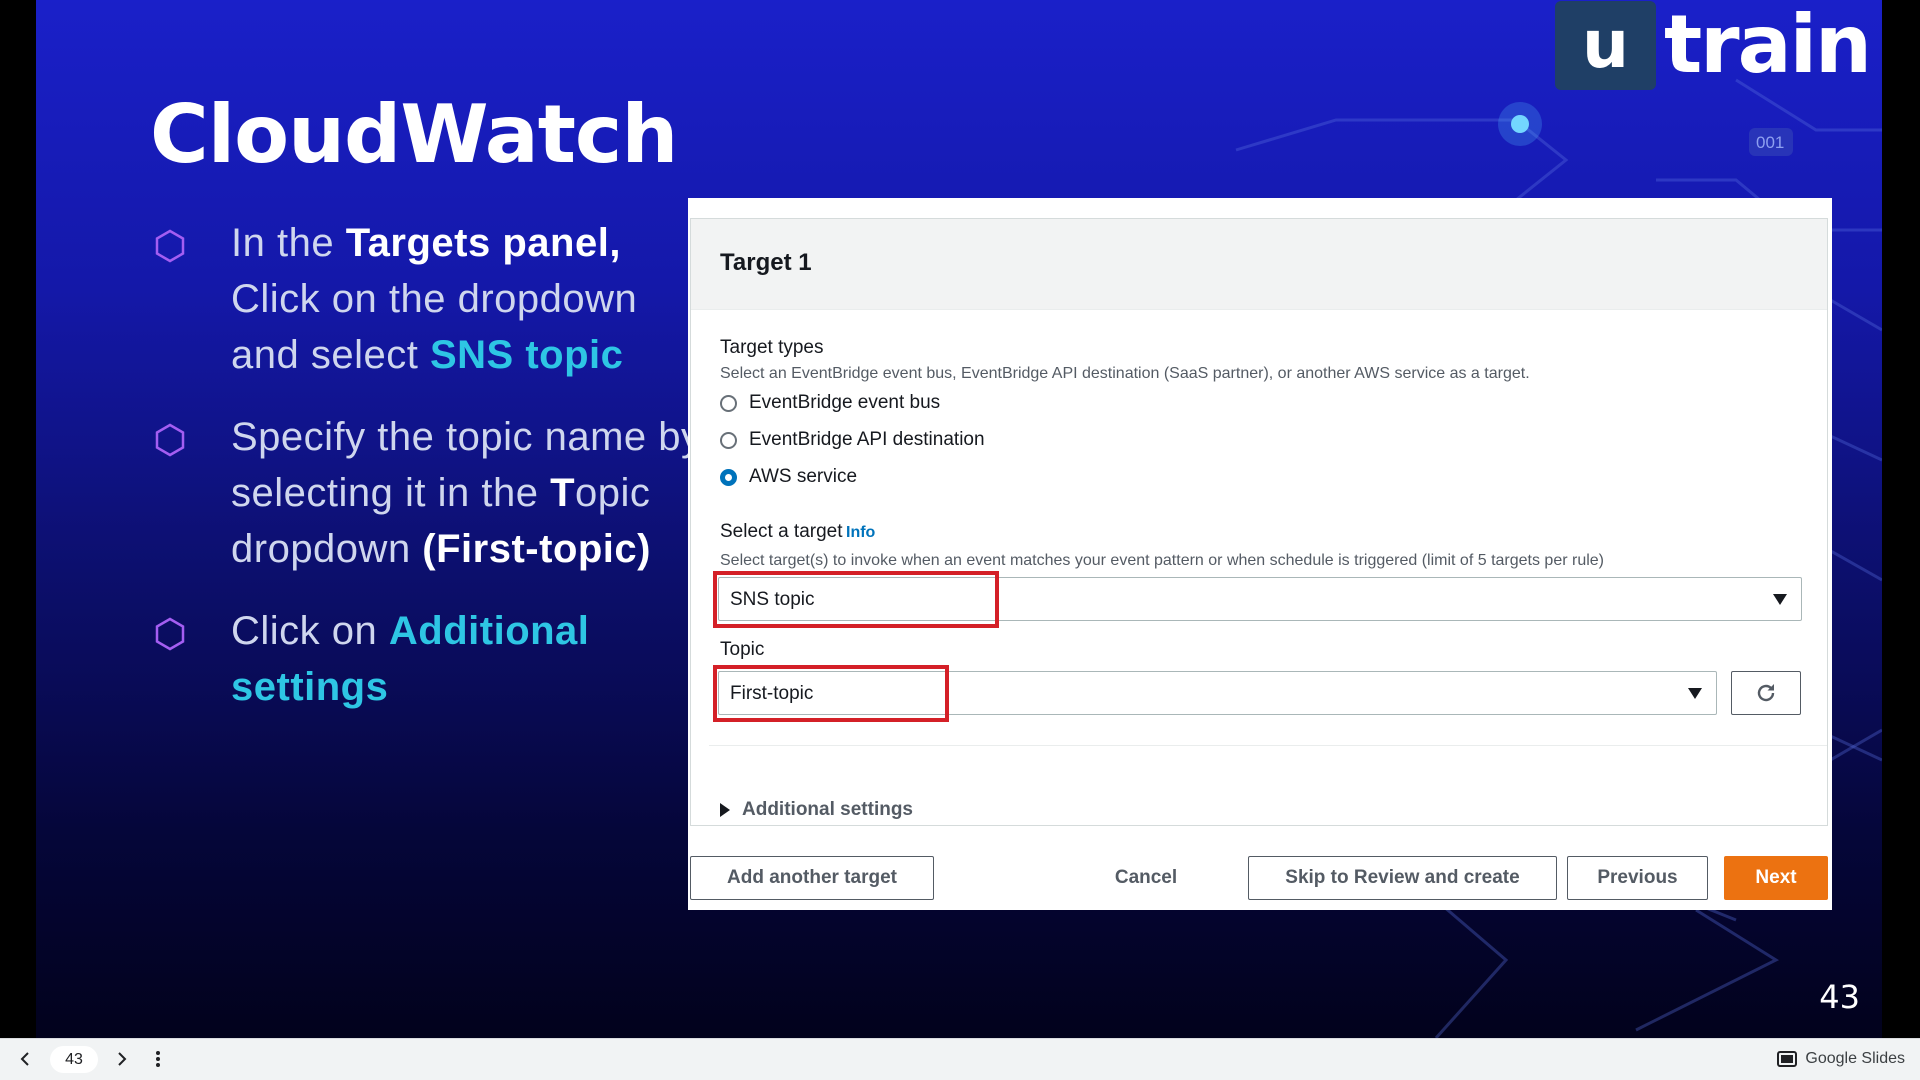  I want to click on google-slides-link: Google Slides, so click(1841, 1059).